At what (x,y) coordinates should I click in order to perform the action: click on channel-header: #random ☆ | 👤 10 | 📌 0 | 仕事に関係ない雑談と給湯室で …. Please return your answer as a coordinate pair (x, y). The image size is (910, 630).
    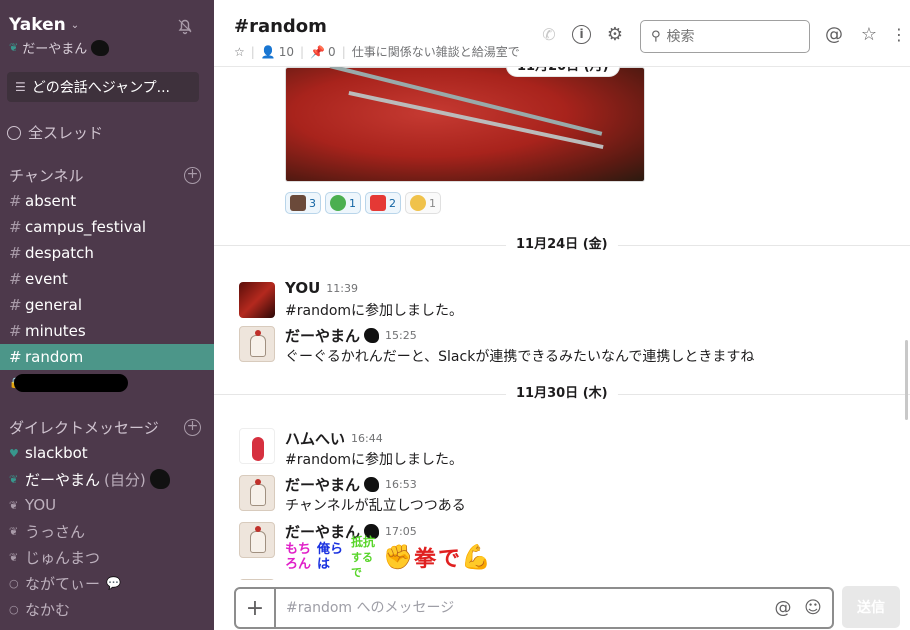
    Looking at the image, I should click on (562, 33).